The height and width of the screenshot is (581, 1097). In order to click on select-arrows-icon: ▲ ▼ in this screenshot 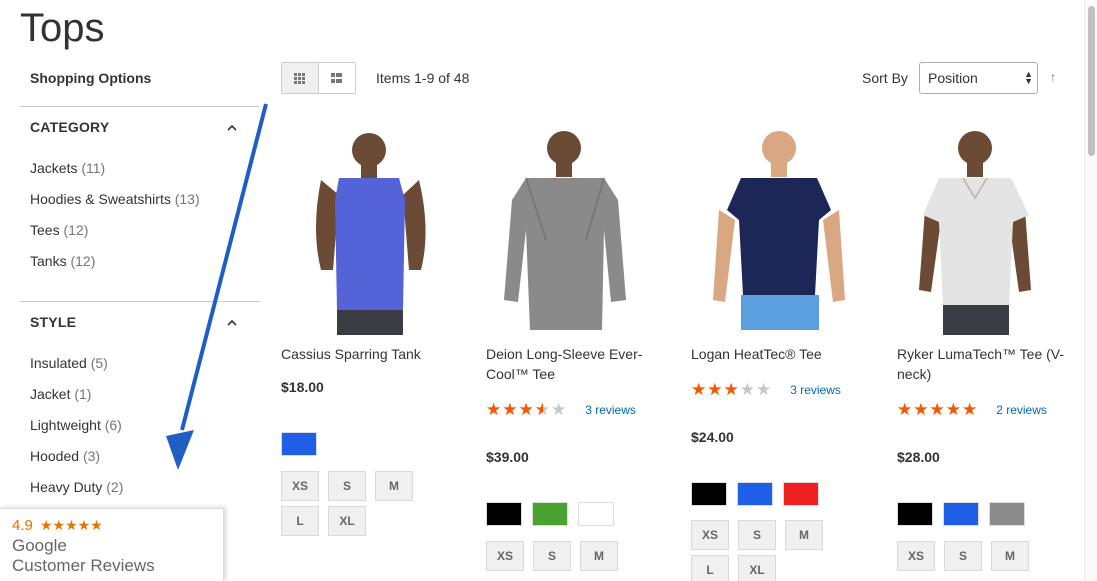, I will do `click(1028, 77)`.